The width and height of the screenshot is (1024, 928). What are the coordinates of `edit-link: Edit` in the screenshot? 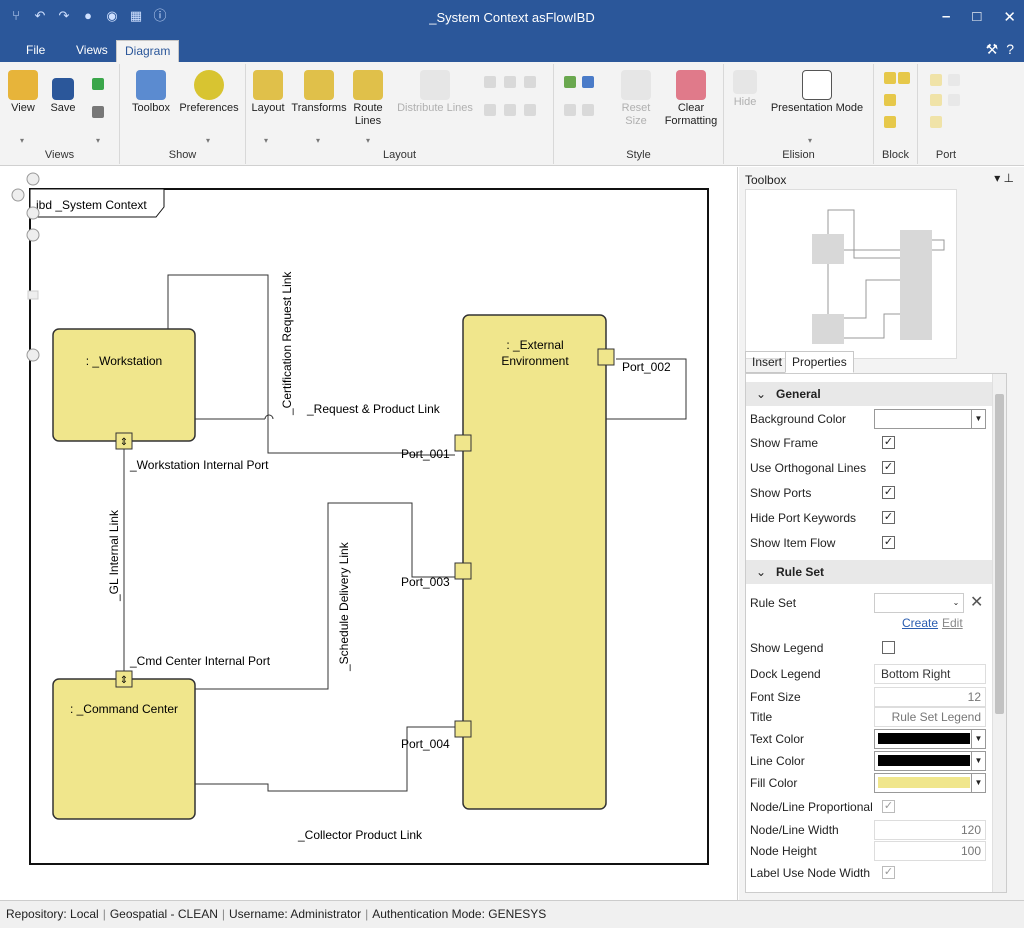 It's located at (952, 623).